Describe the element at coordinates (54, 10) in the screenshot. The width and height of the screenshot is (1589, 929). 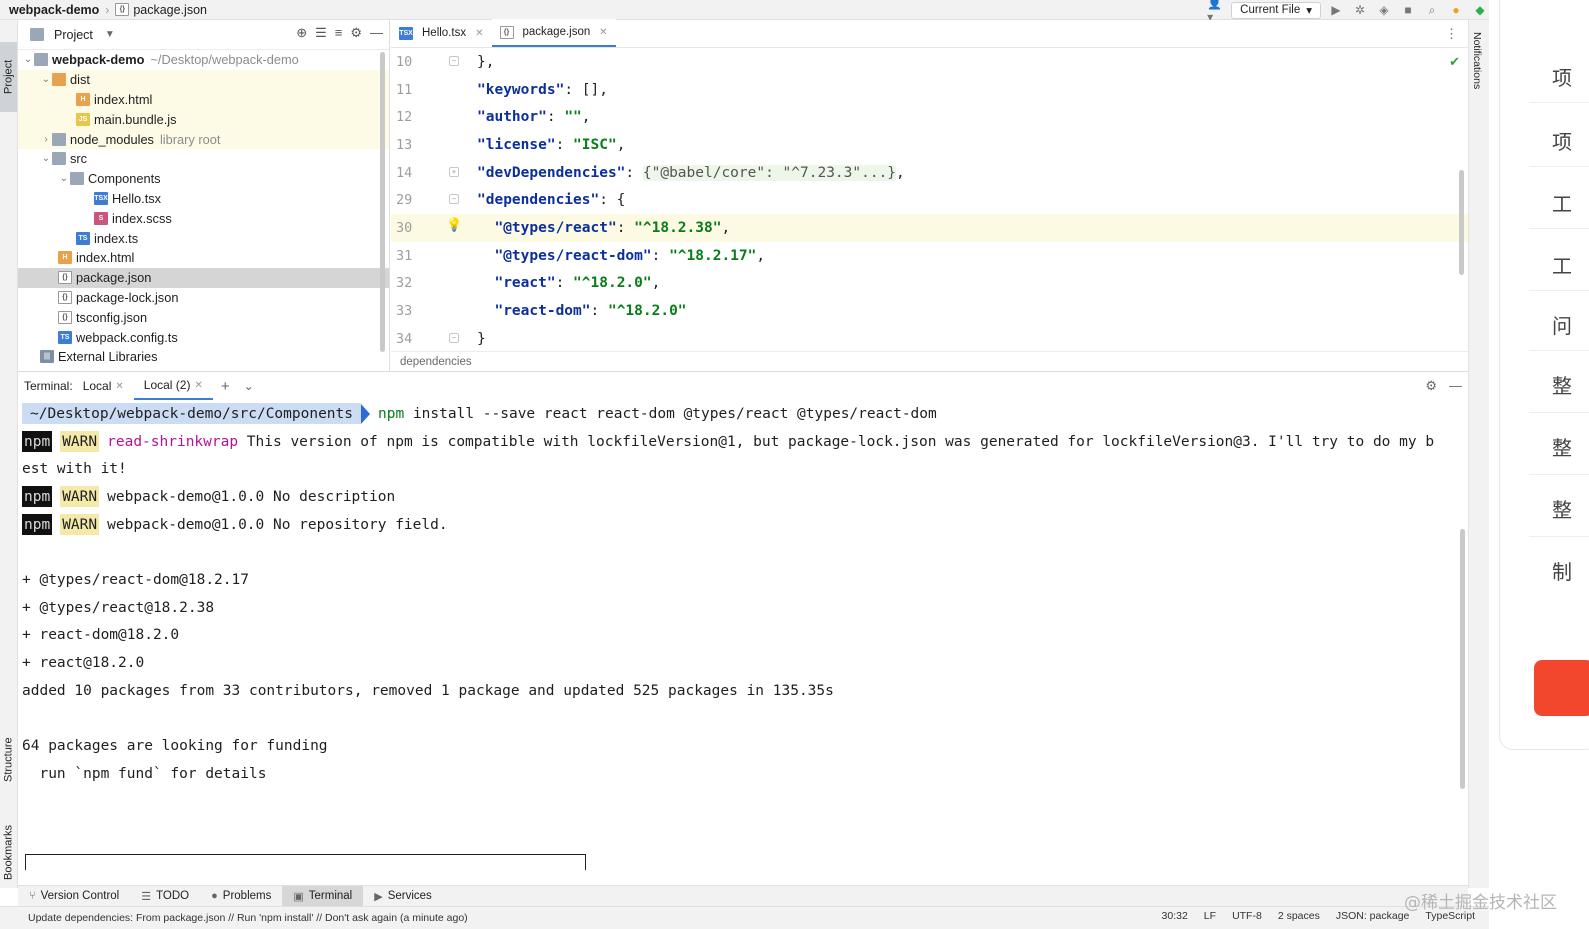
I see `breadcrumb-project: webpack-demo` at that location.